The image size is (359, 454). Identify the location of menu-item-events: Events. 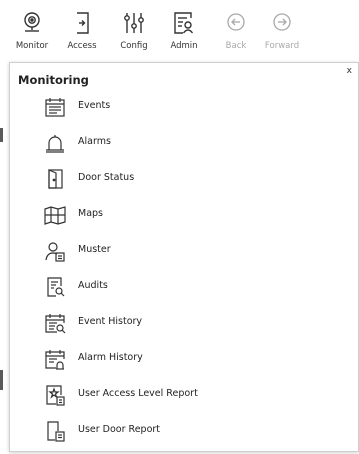
(185, 107).